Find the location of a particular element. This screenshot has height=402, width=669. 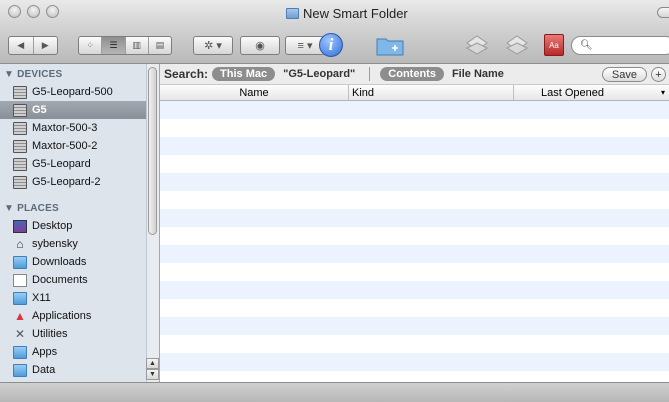

sidebar-item-label: X11 is located at coordinates (41, 298).